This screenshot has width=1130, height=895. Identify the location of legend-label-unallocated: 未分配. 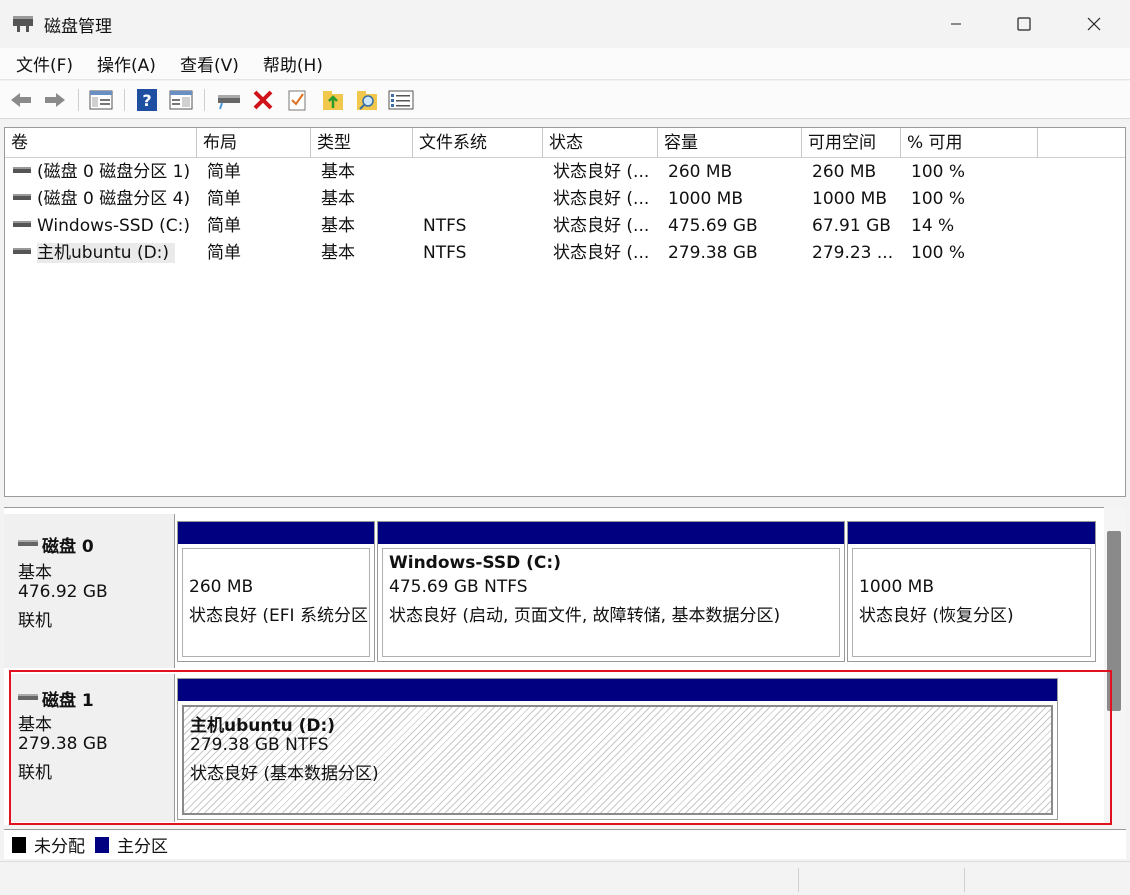
(59, 847).